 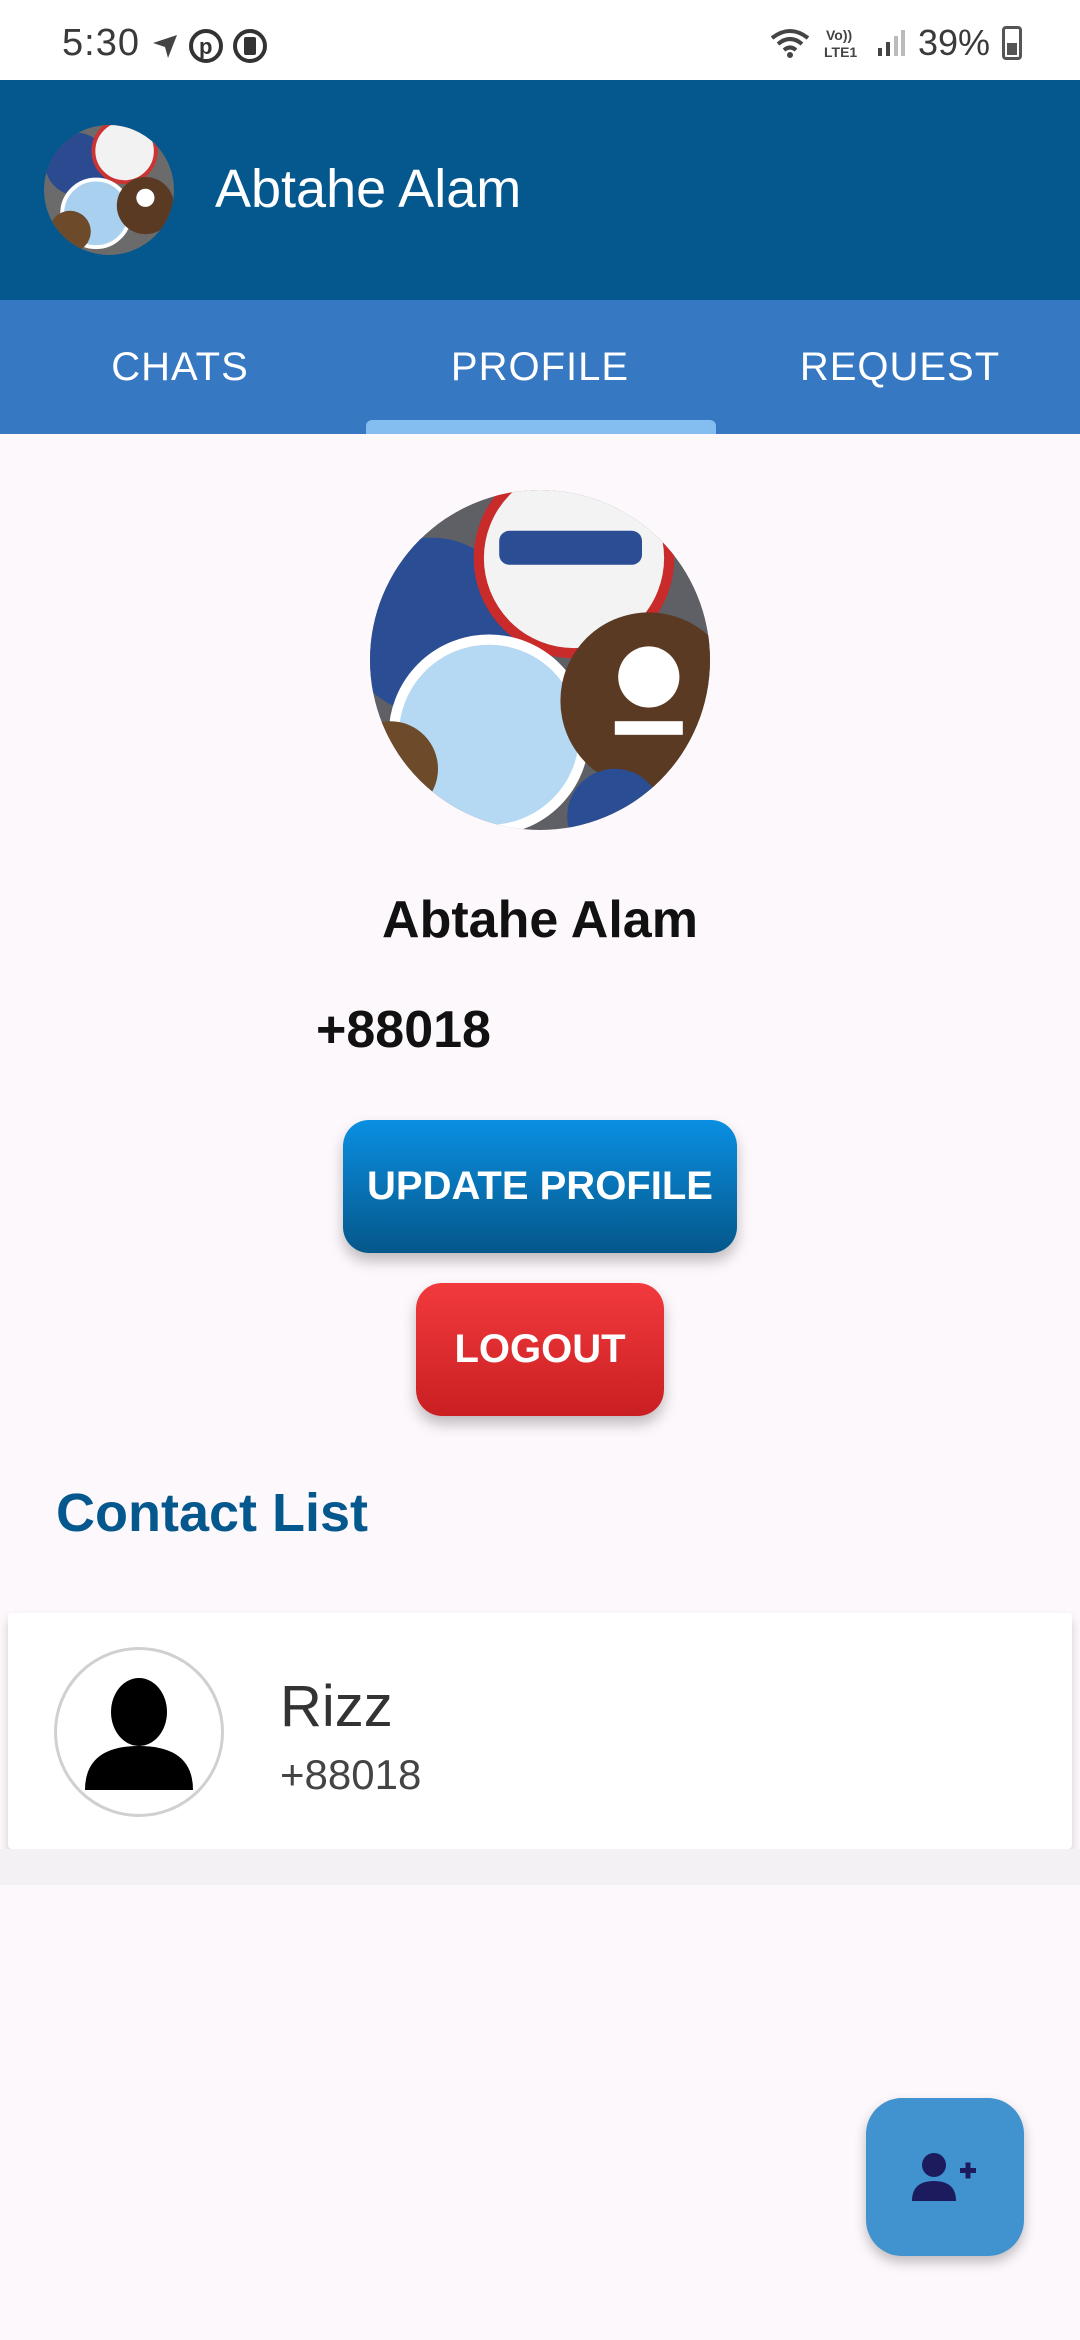 I want to click on svg-text: LTE1, so click(x=840, y=52).